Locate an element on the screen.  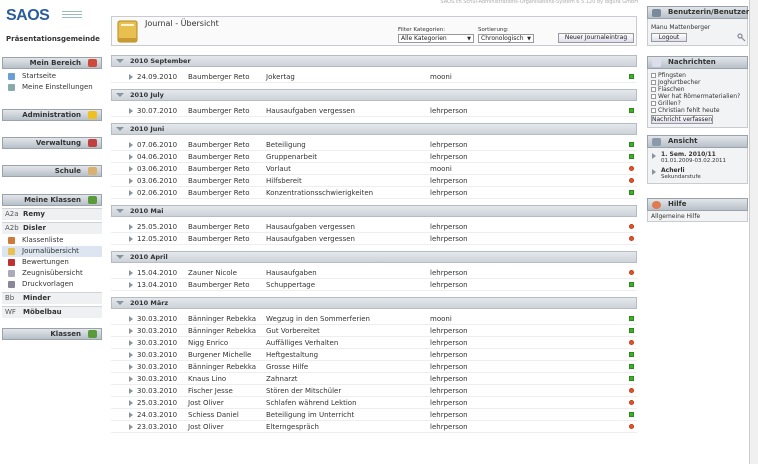
nav-klassenliste: Klassenliste is located at coordinates (52, 240).